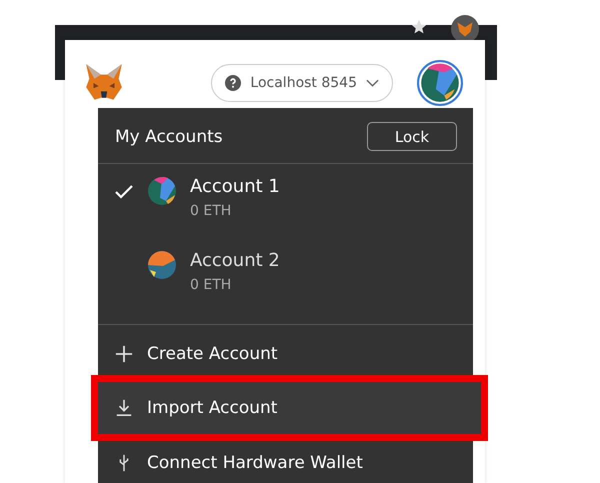 The image size is (600, 483). Describe the element at coordinates (235, 260) in the screenshot. I see `account-name: Account 2` at that location.